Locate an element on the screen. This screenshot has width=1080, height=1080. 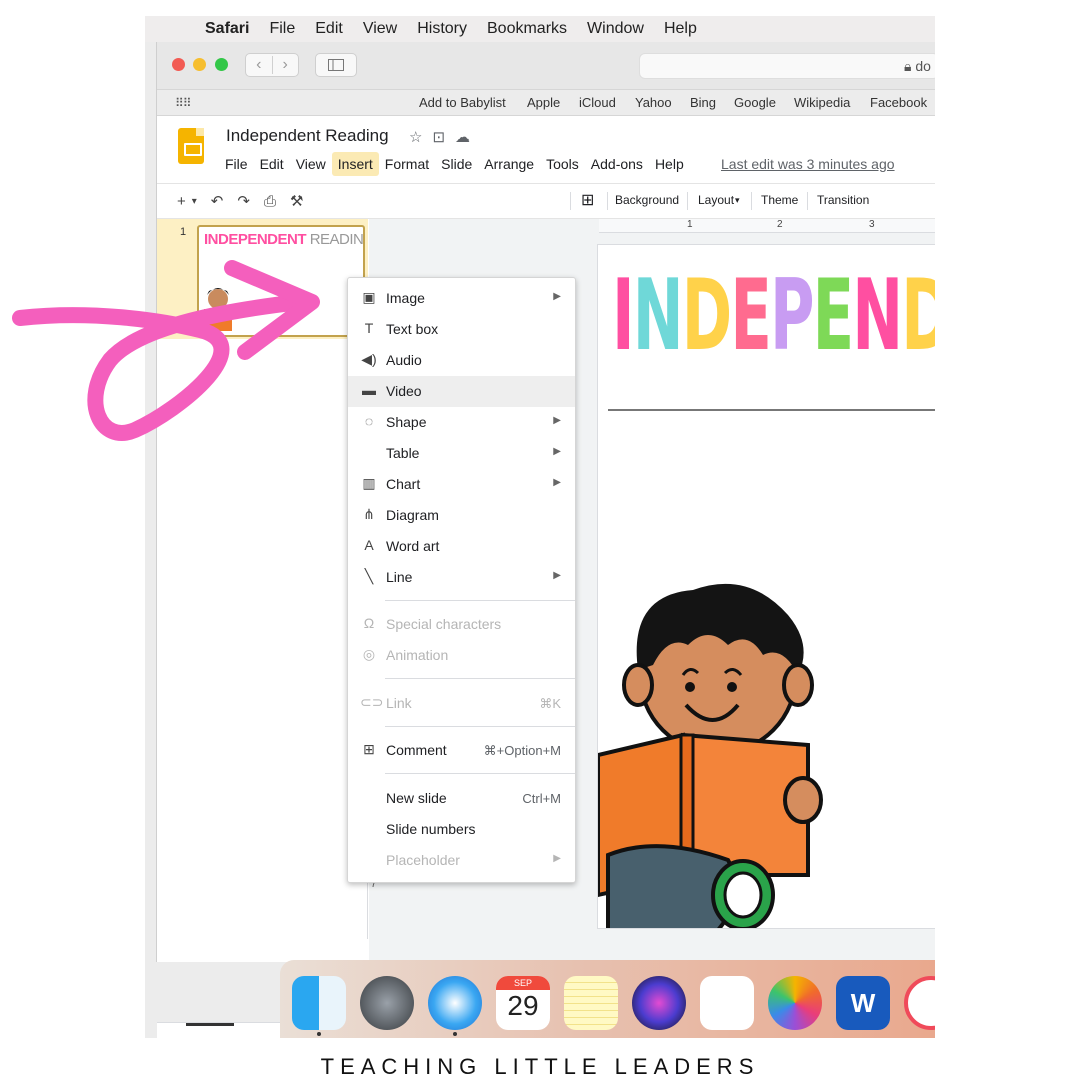
thumbnail-title: INDEPENDENT READING is located at coordinates (283, 239).